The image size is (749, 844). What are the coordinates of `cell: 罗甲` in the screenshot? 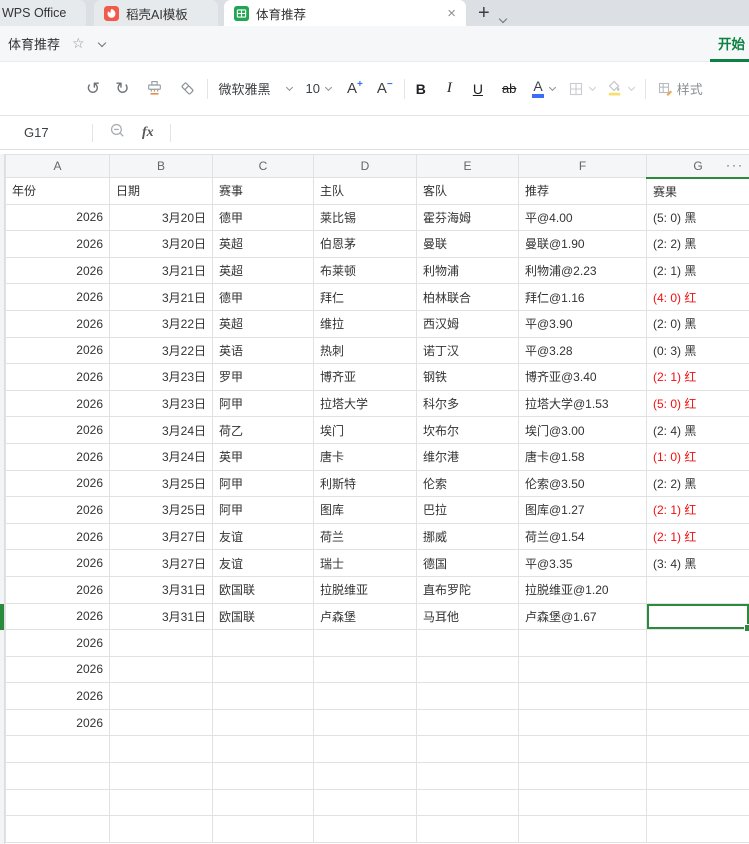 It's located at (263, 377).